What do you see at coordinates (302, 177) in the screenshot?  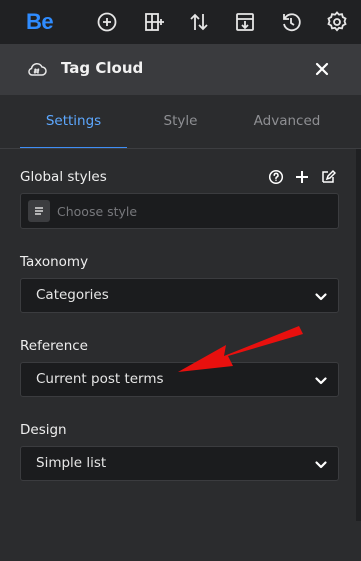 I see `add-icon` at bounding box center [302, 177].